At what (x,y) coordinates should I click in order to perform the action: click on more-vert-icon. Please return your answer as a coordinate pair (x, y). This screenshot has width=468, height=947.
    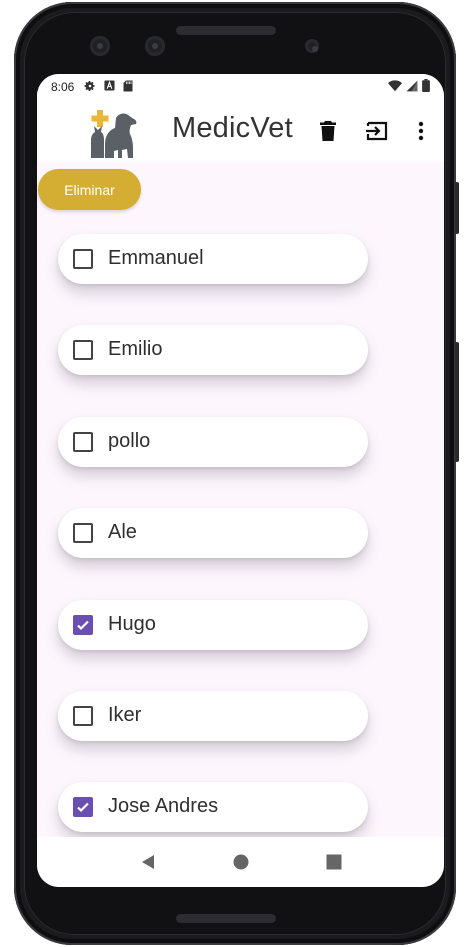
    Looking at the image, I should click on (421, 131).